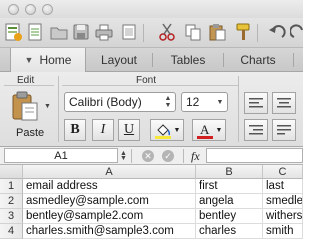 This screenshot has width=320, height=241. Describe the element at coordinates (109, 231) in the screenshot. I see `cell-a4: charles.smith@sample3.com` at that location.